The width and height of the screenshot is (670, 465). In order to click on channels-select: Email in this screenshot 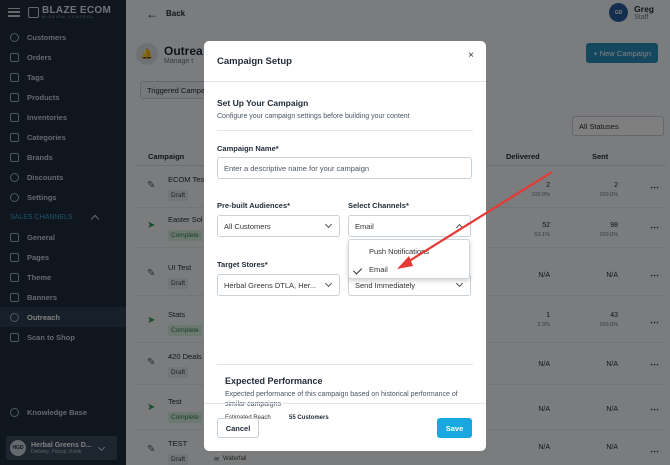, I will do `click(409, 226)`.